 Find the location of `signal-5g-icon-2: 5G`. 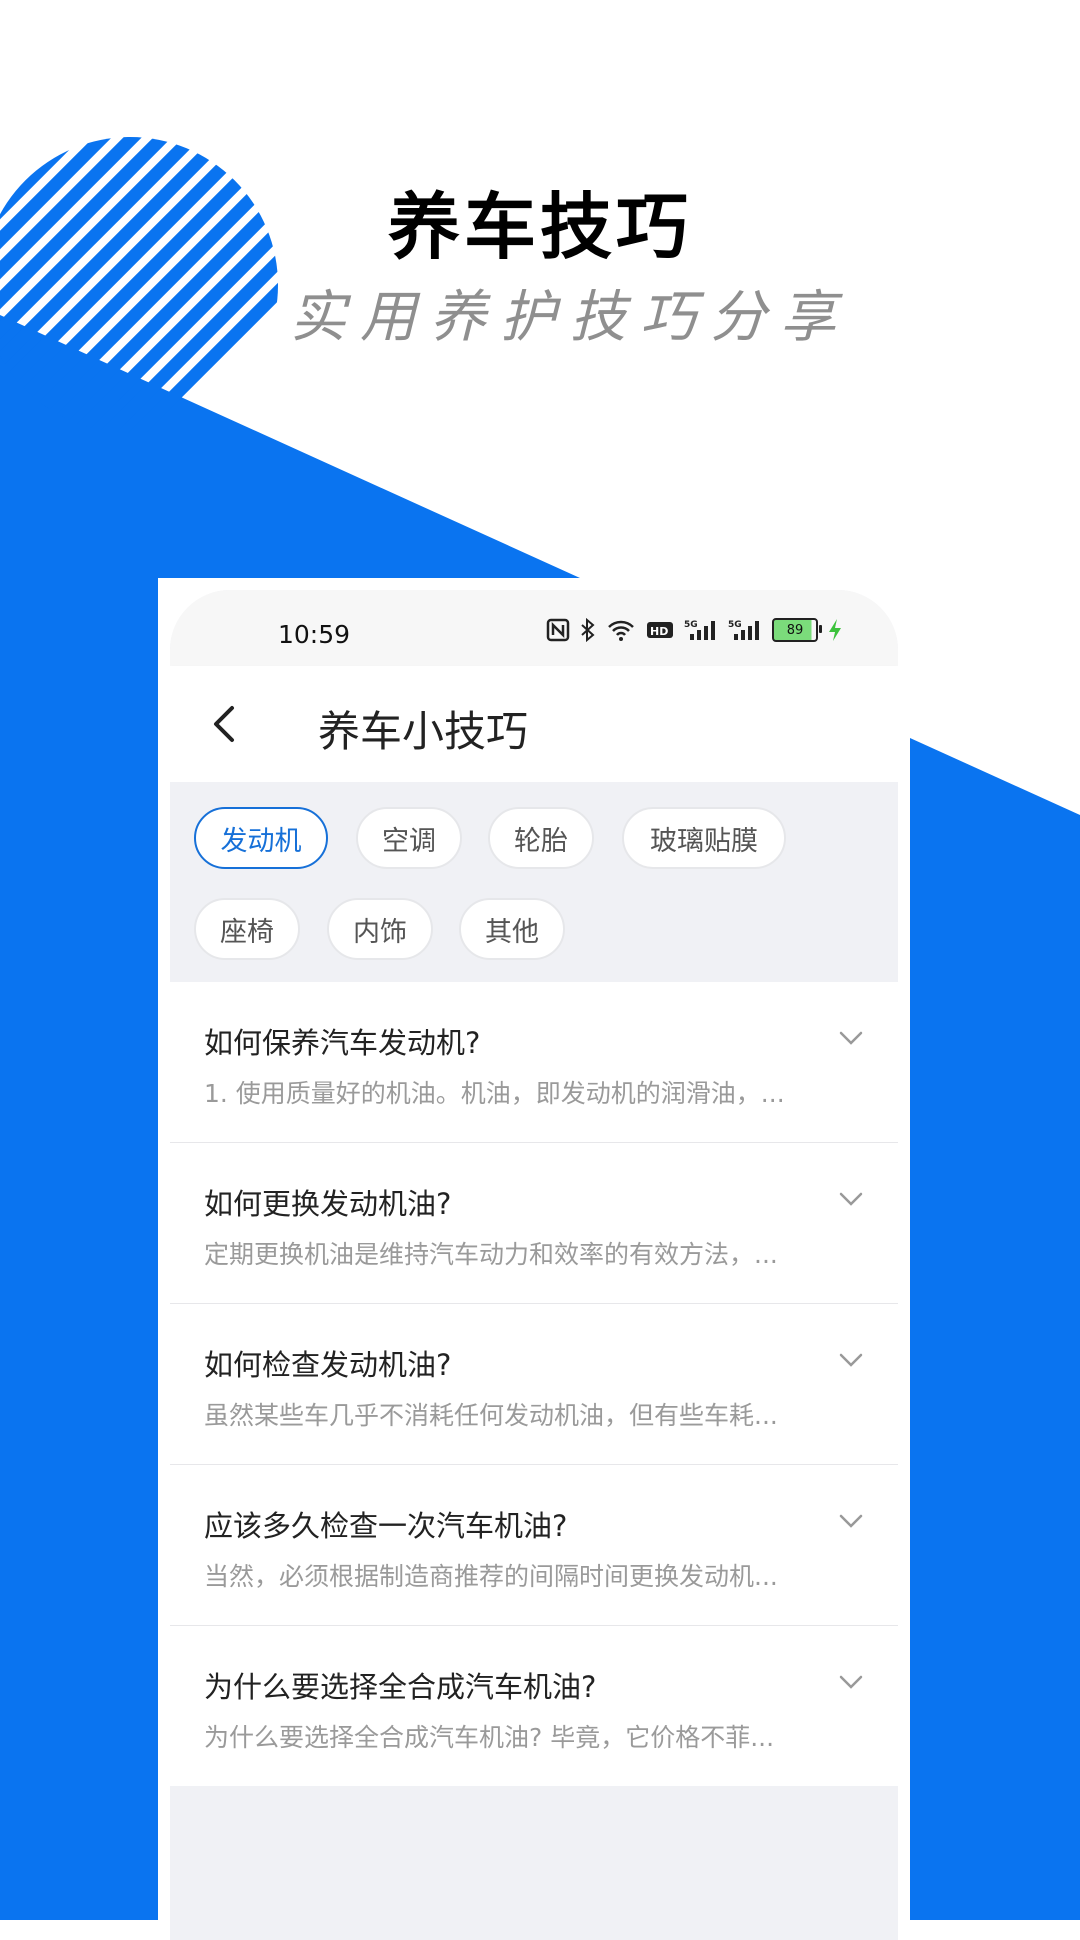

signal-5g-icon-2: 5G is located at coordinates (745, 630).